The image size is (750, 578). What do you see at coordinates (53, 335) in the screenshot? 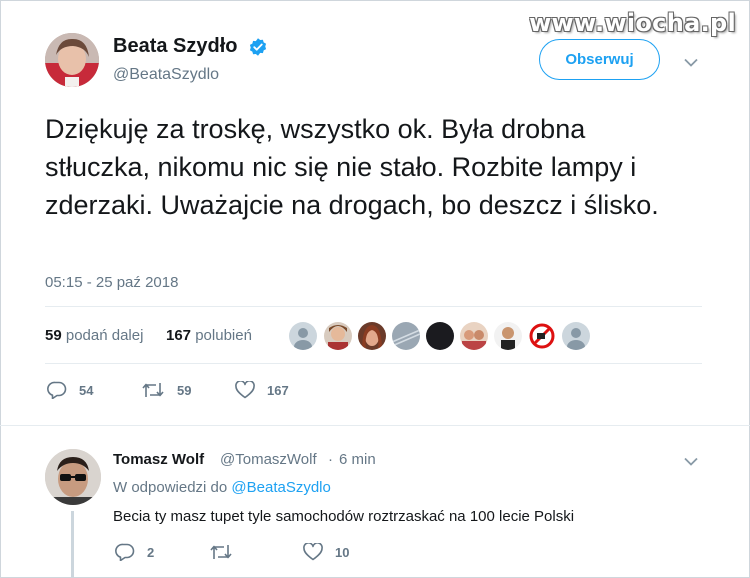
I see `retweets-count: 59` at bounding box center [53, 335].